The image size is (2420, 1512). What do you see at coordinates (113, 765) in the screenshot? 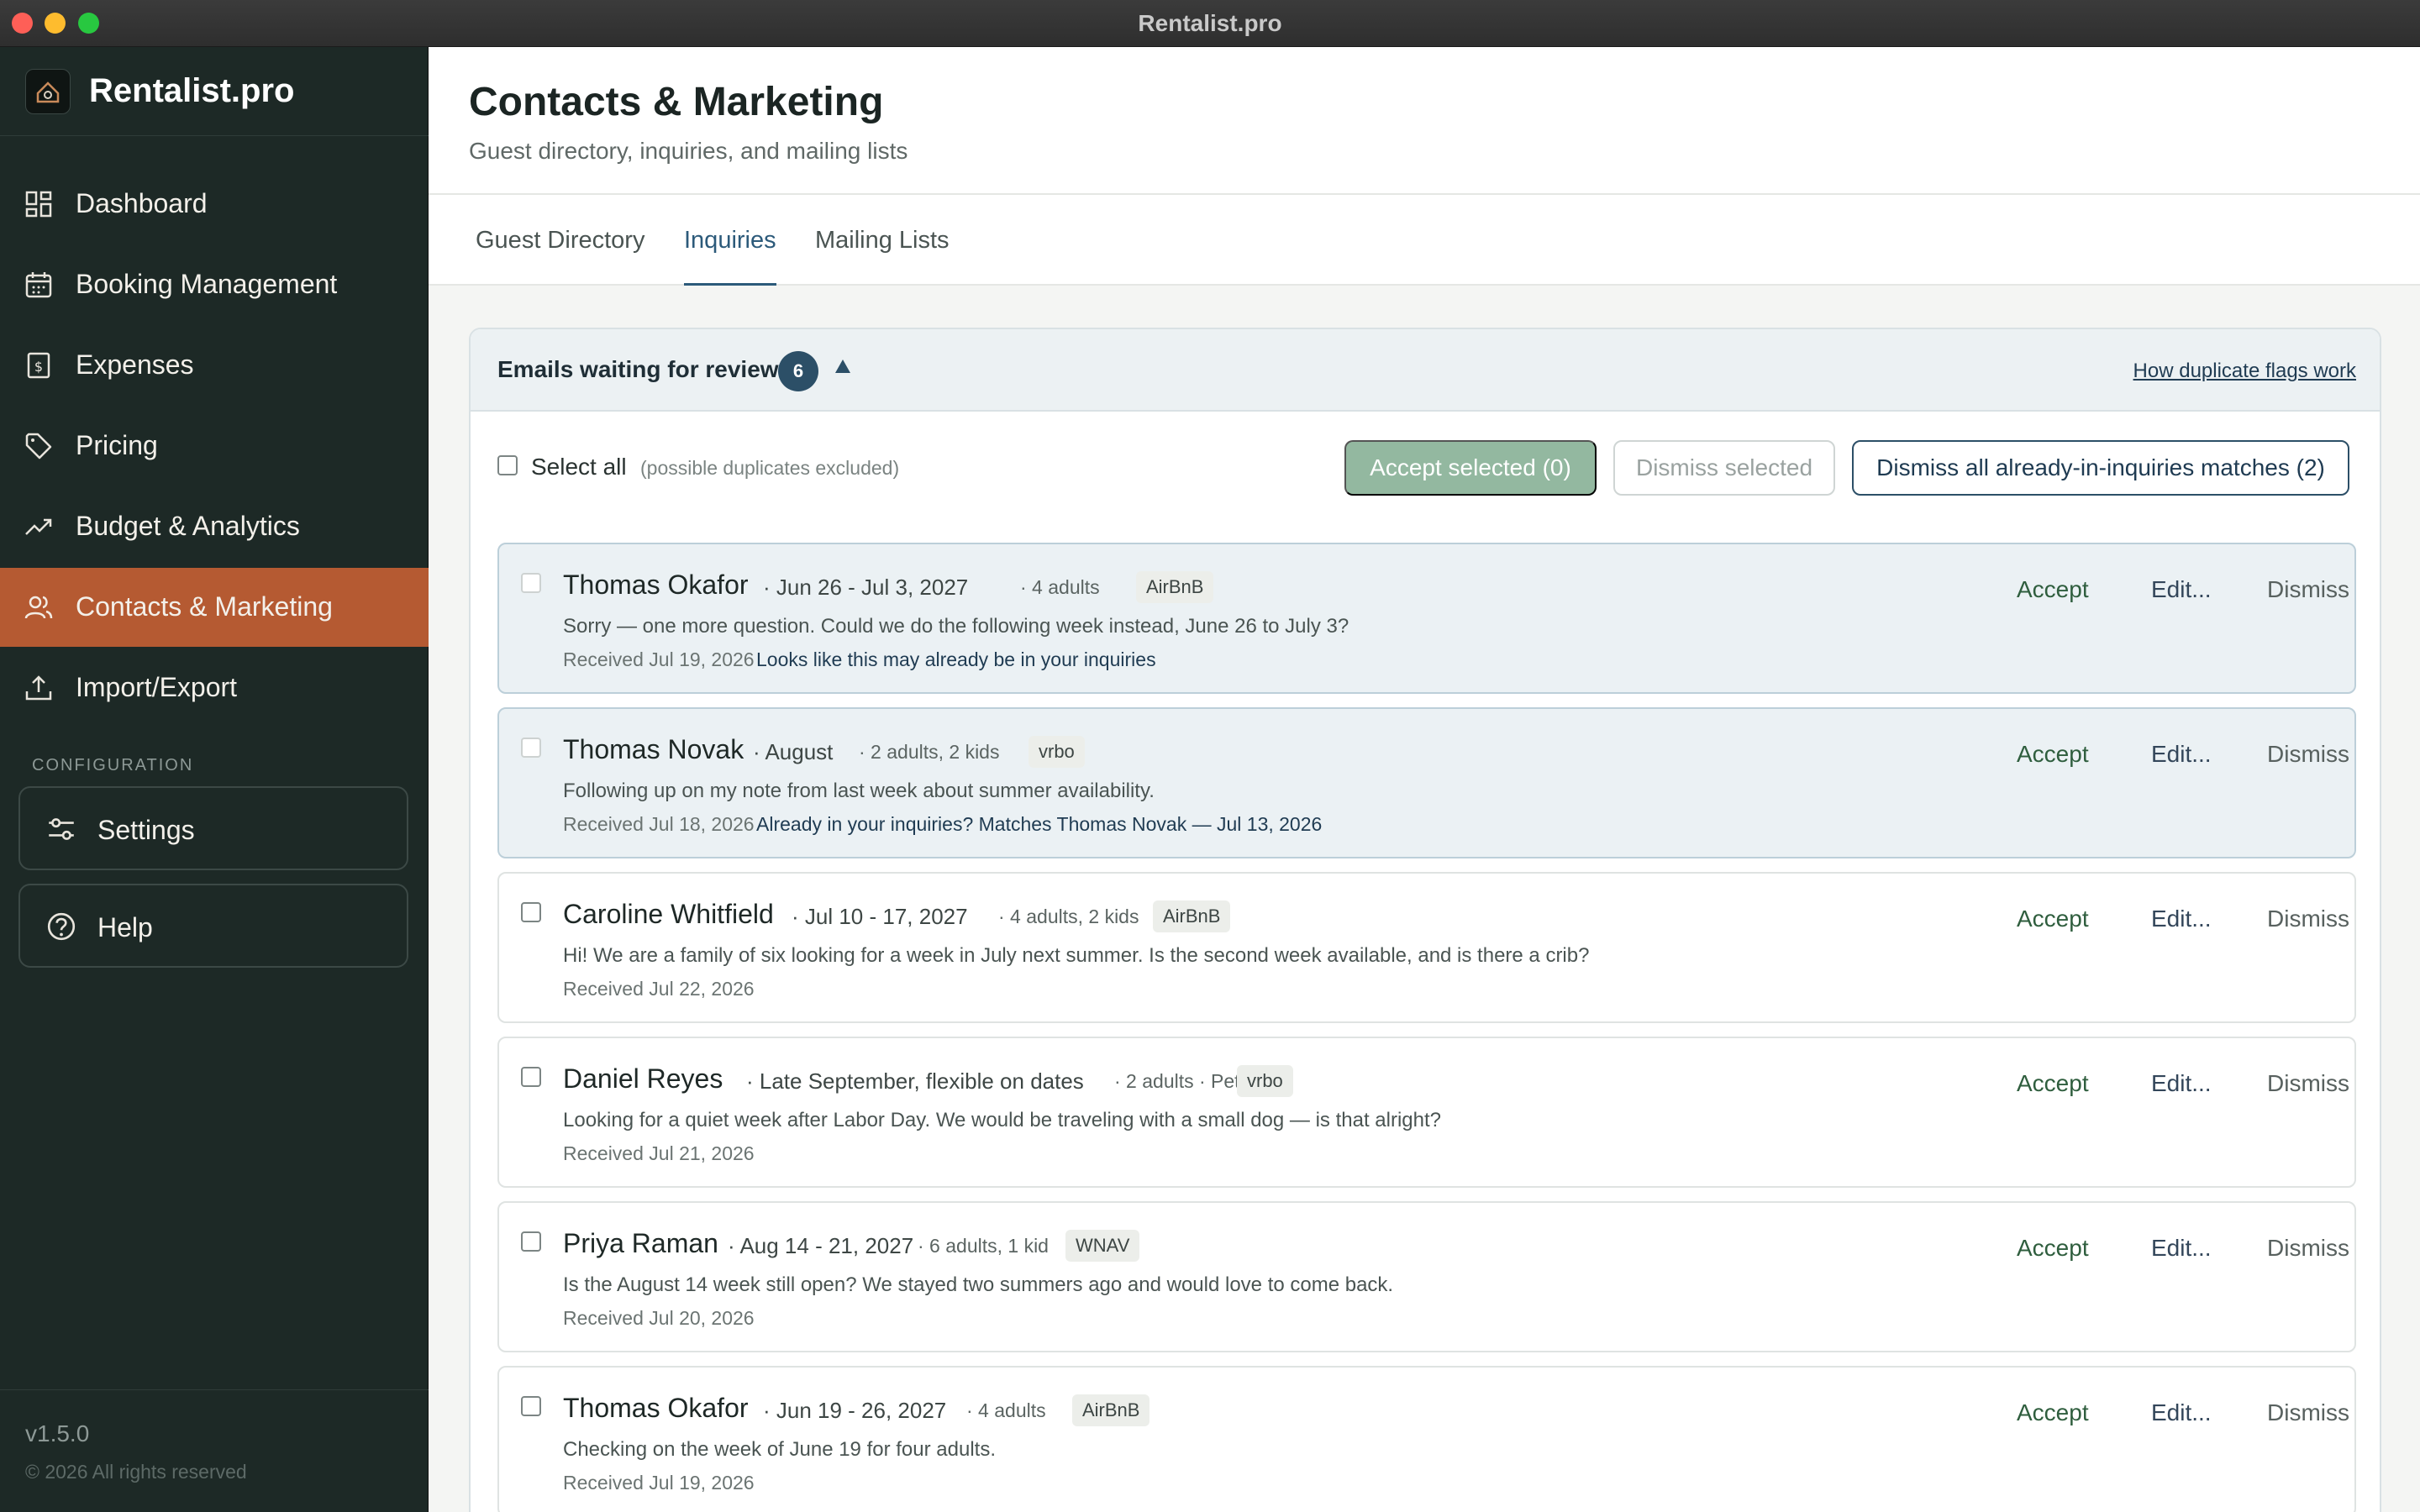
I see `configuration-label: CONFIGURATION` at bounding box center [113, 765].